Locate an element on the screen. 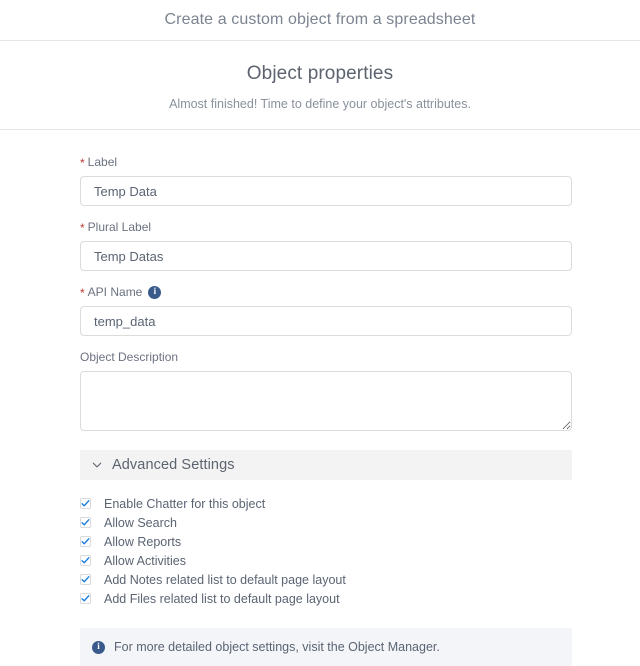  checkbox-add-files-related-list is located at coordinates (85, 598).